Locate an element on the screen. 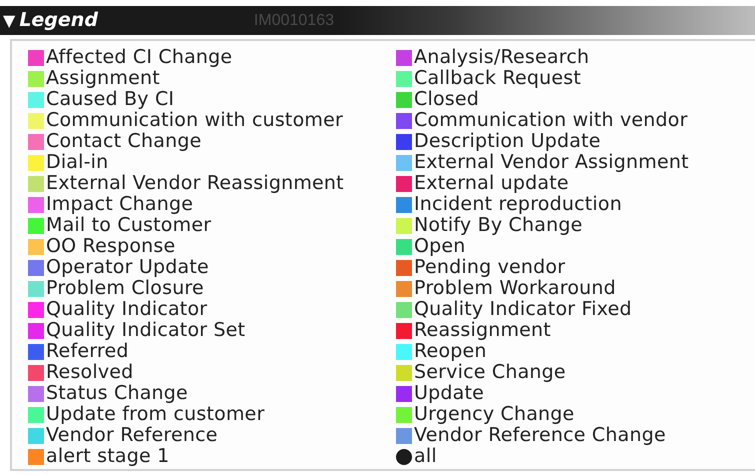 The image size is (755, 475). legend-label: Mail to Customer is located at coordinates (129, 225).